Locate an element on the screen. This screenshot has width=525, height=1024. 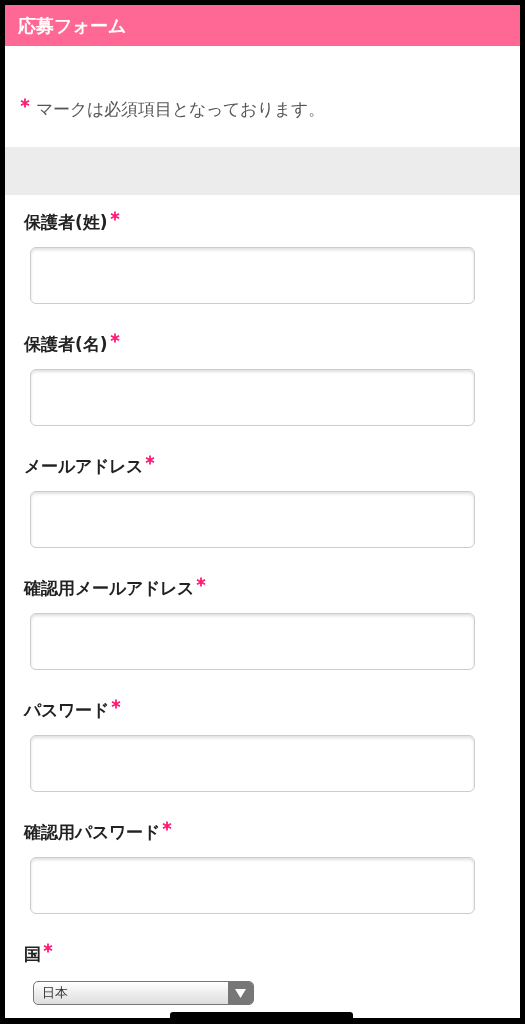
field-label: 保護者(姓) is located at coordinates (66, 222).